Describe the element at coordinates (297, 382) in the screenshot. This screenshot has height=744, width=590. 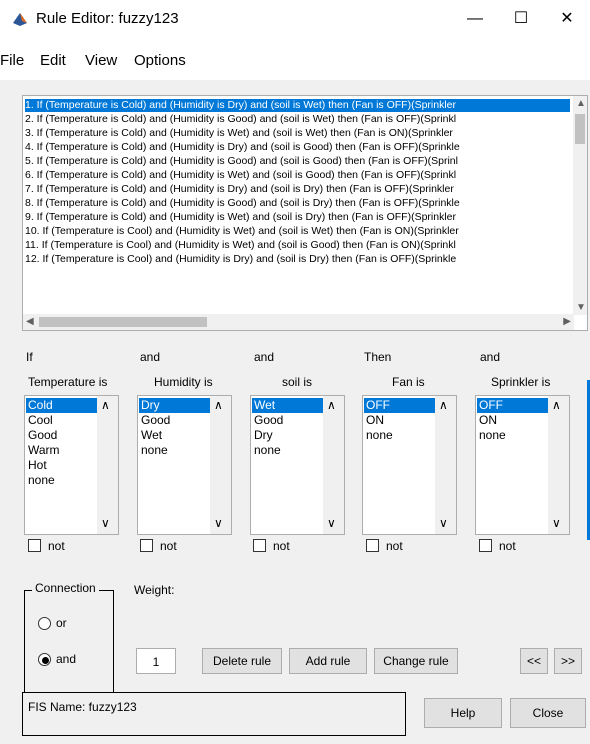
I see `variable-label: soil is` at that location.